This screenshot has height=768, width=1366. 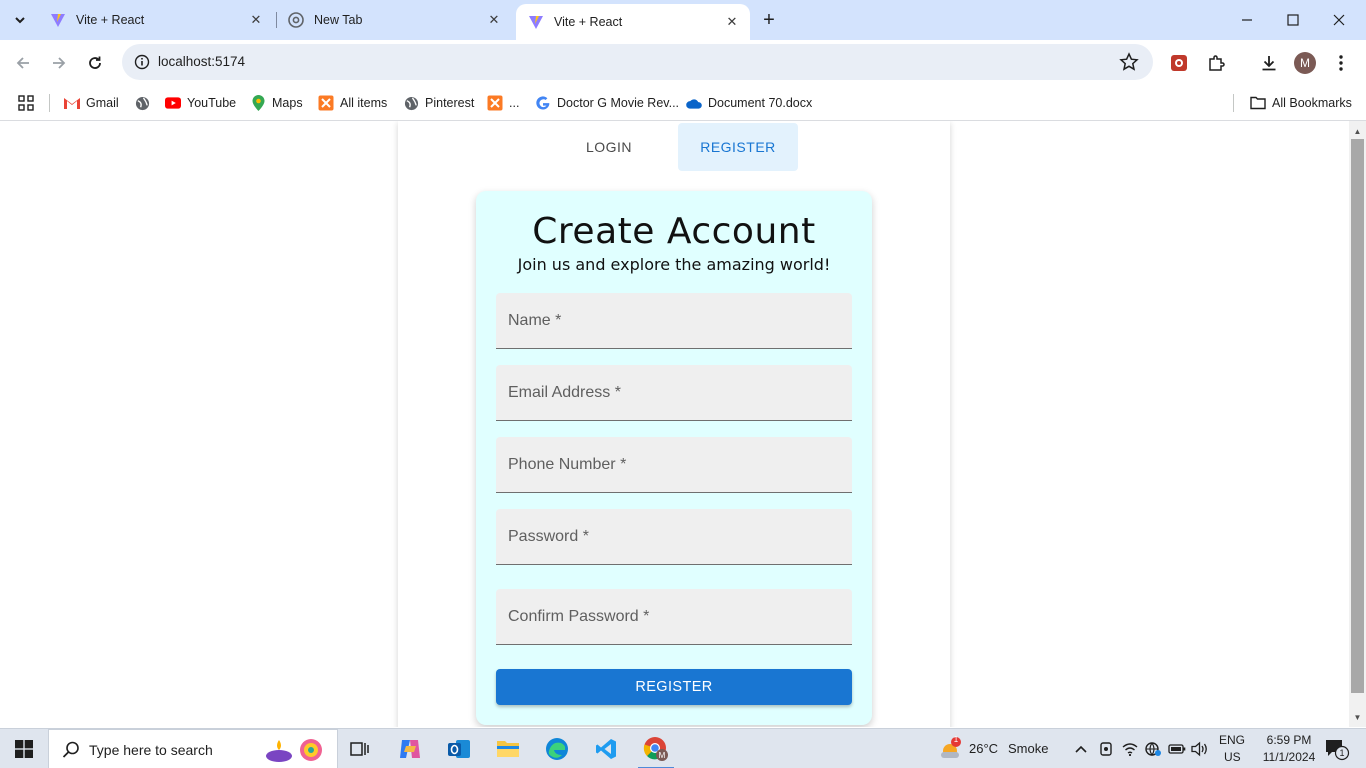 What do you see at coordinates (1357, 131) in the screenshot?
I see `scroll-up-icon: ▲` at bounding box center [1357, 131].